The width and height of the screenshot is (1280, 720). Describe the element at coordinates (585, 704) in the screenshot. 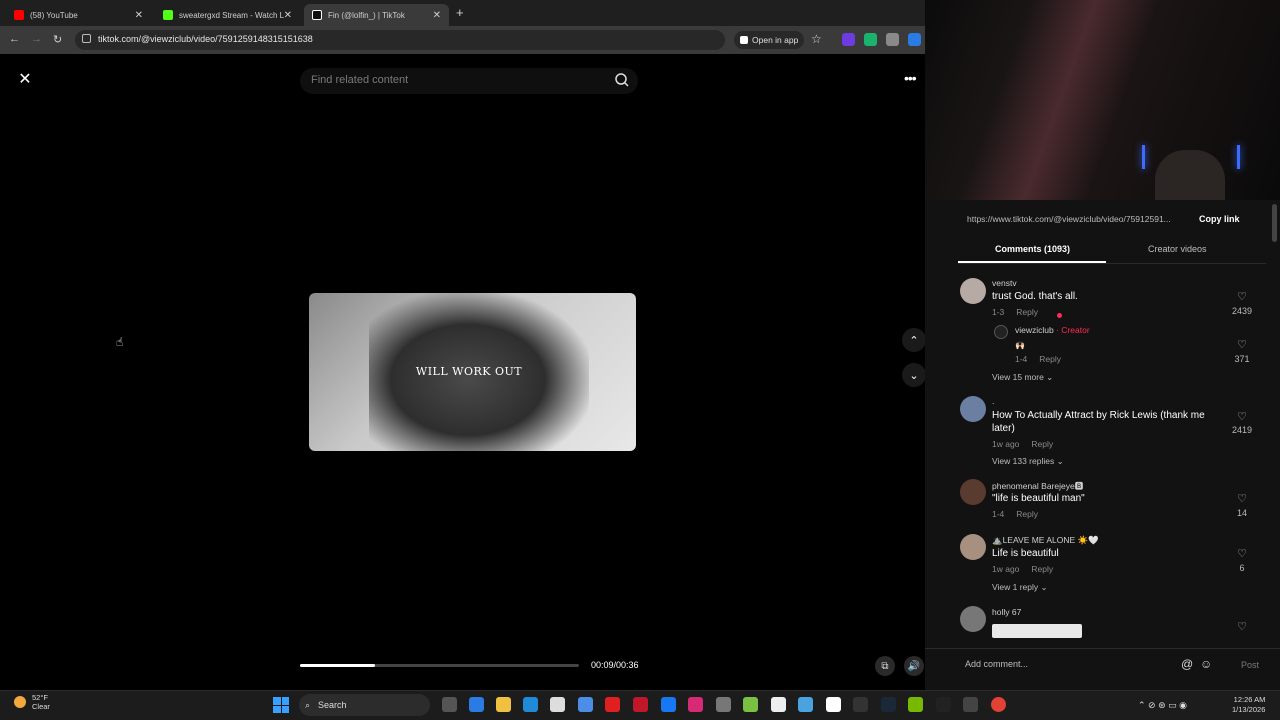

I see `mail-icon` at that location.